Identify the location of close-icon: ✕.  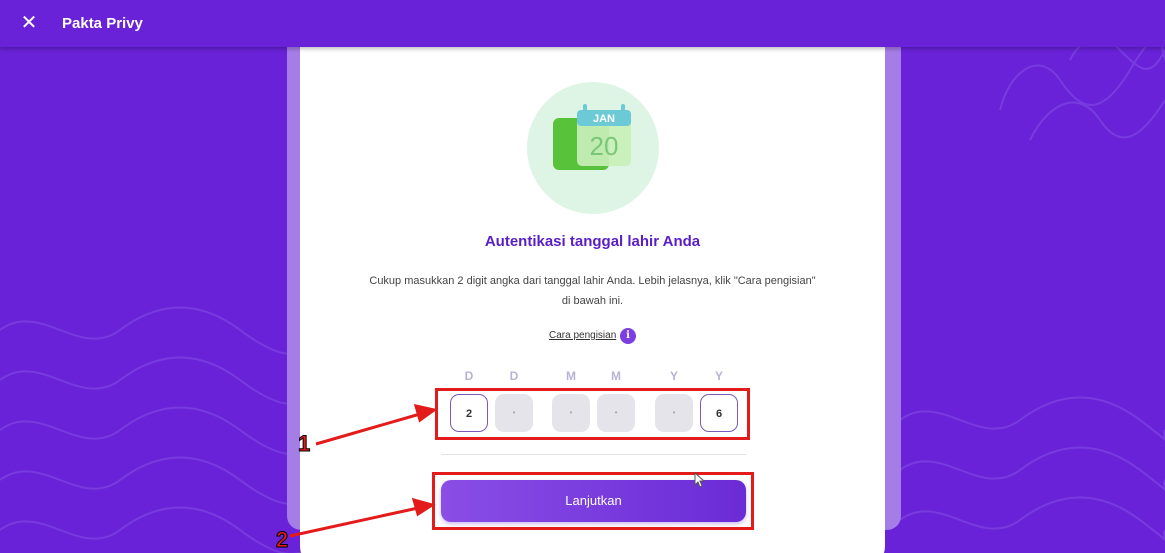
(29, 23).